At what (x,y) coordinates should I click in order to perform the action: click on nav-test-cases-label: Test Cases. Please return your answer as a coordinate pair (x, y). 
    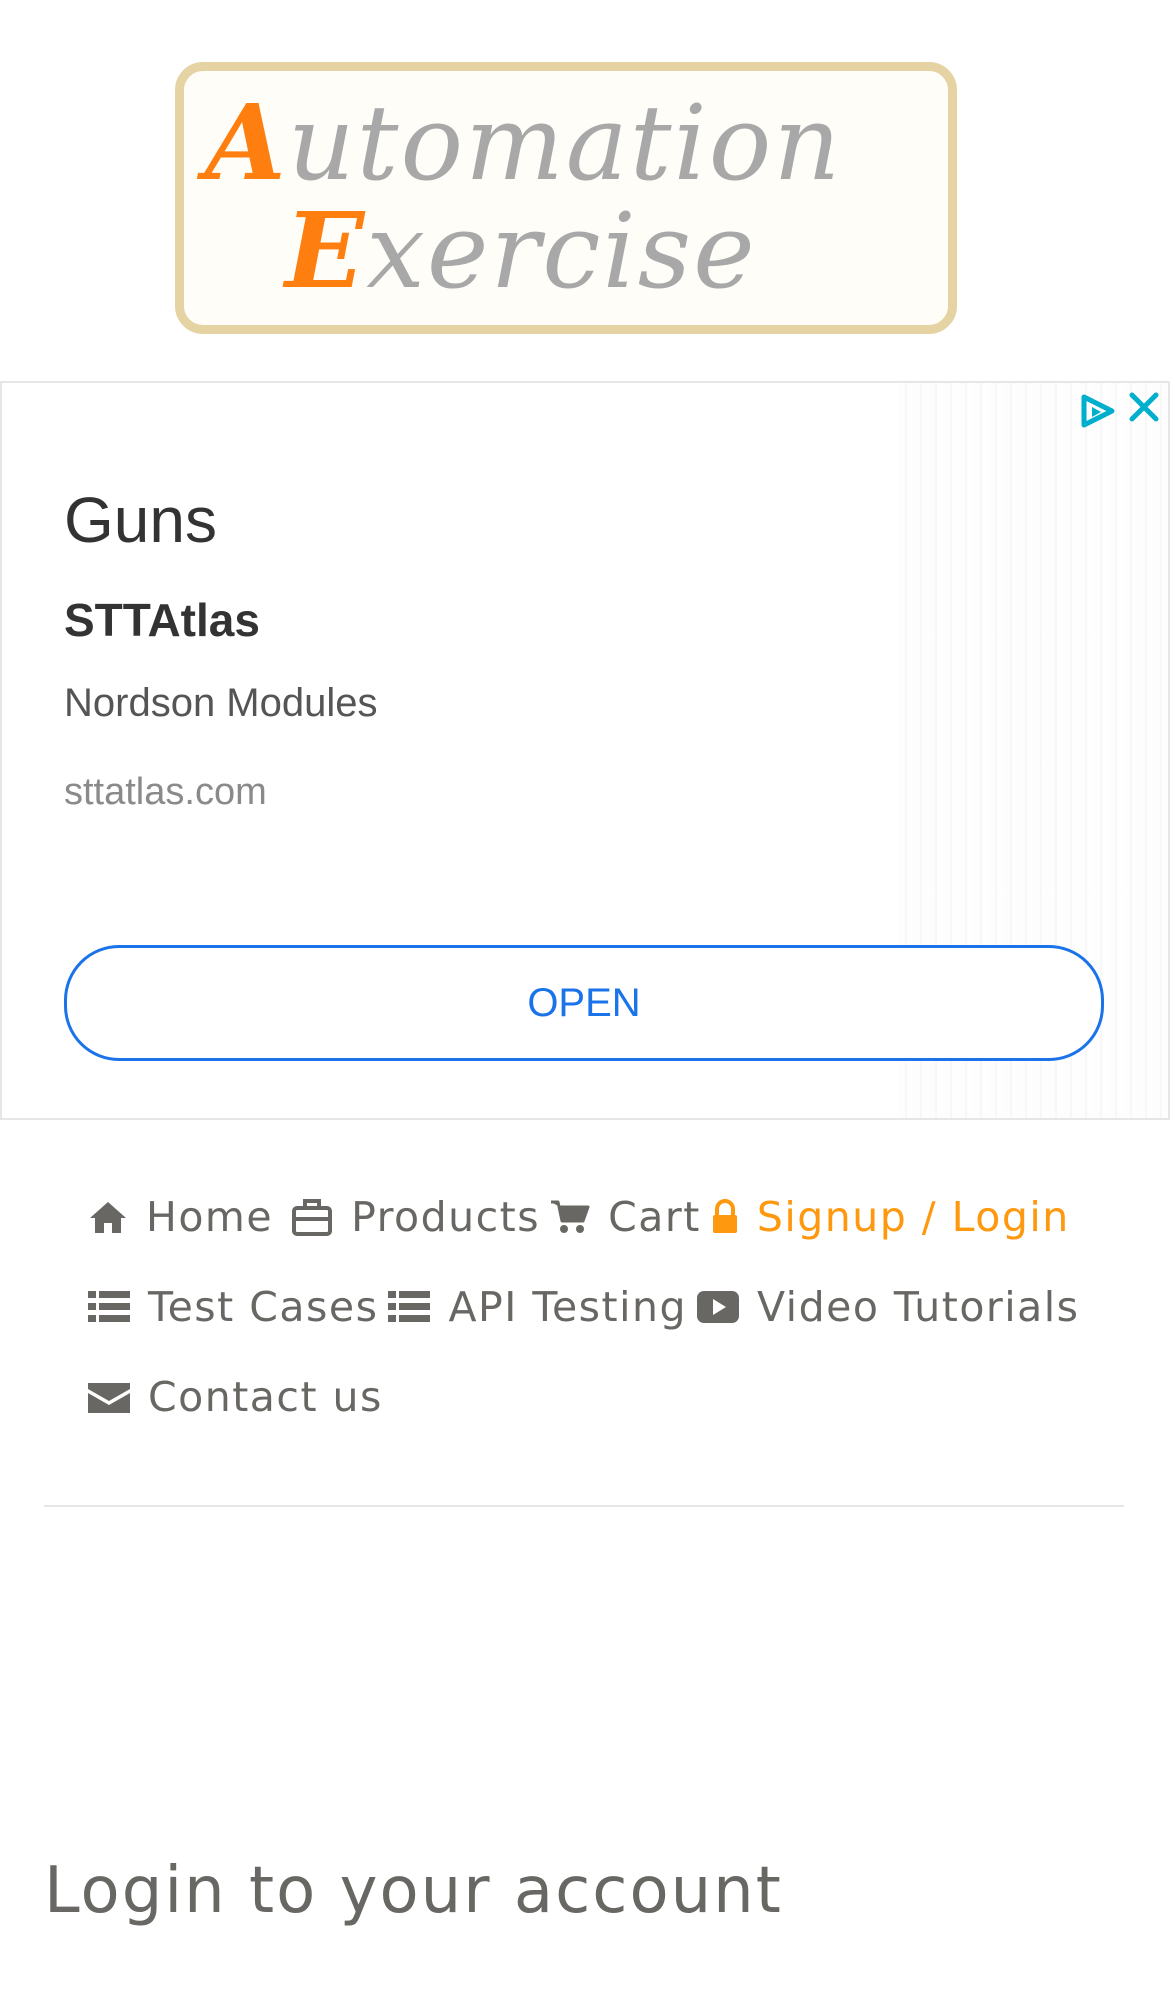
    Looking at the image, I should click on (263, 1307).